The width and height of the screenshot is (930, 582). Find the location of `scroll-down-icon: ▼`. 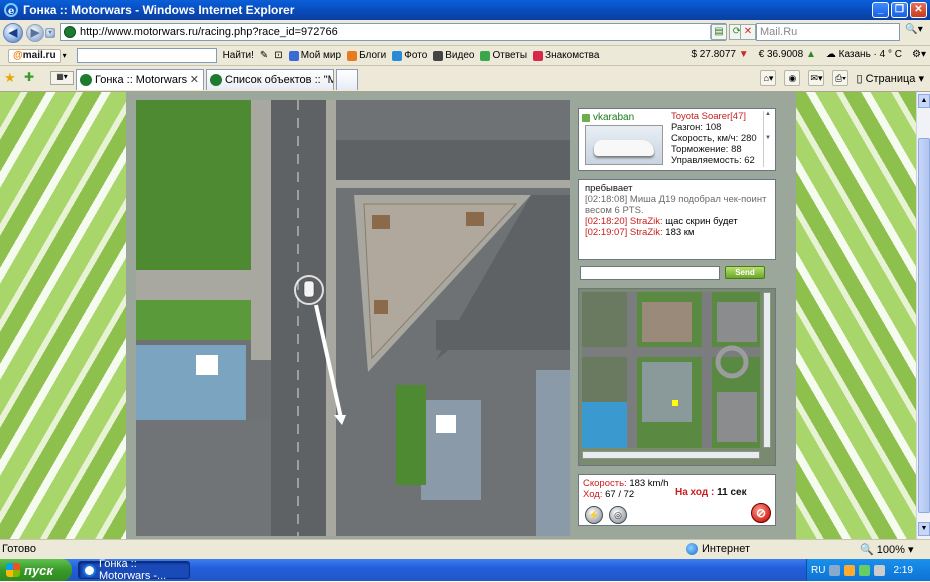

scroll-down-icon: ▼ is located at coordinates (924, 529).